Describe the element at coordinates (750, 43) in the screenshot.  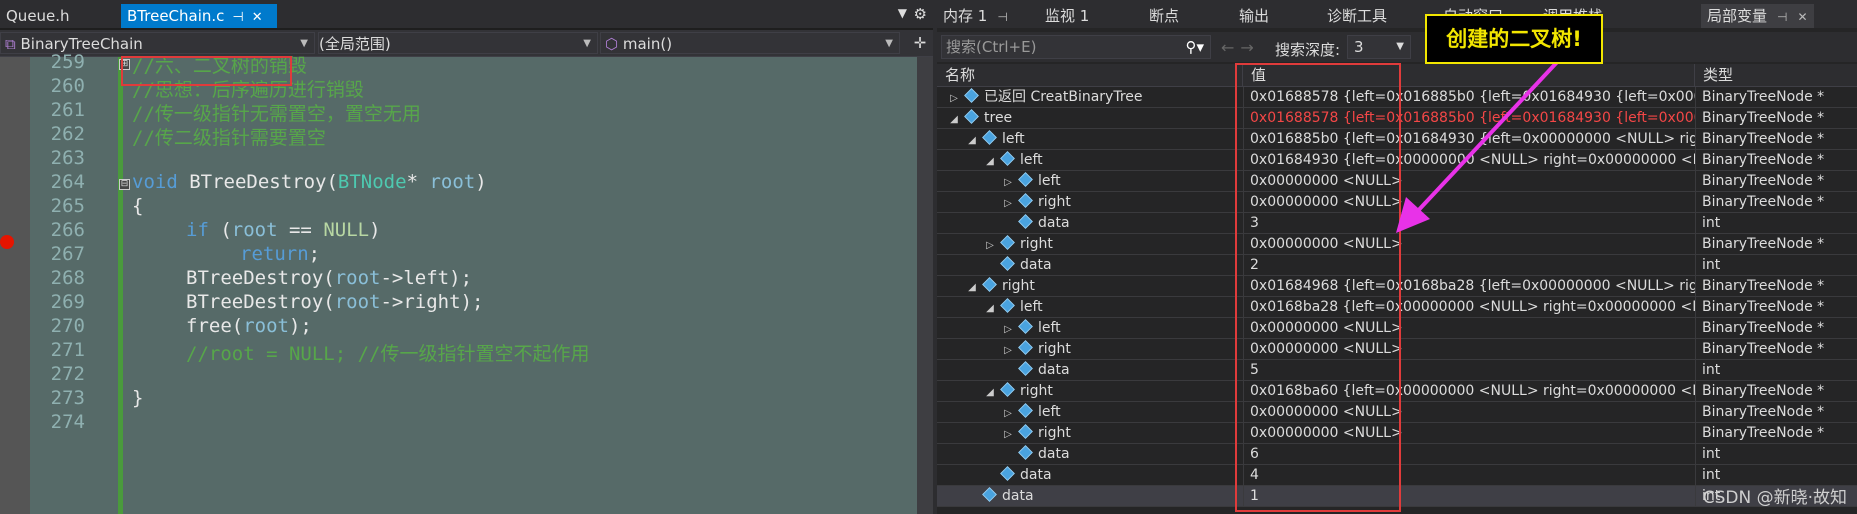
I see `function-dropdown: ⬡ main() ▼` at that location.